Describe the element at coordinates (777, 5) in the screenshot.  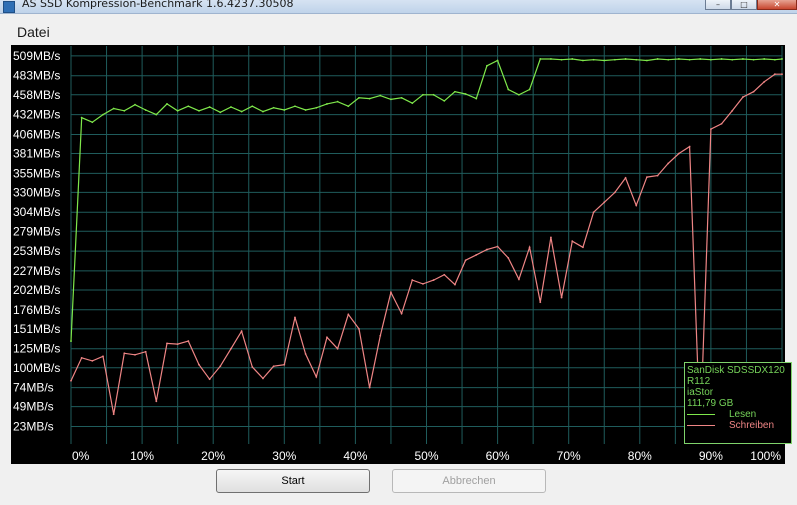
I see `close-button: ✕` at that location.